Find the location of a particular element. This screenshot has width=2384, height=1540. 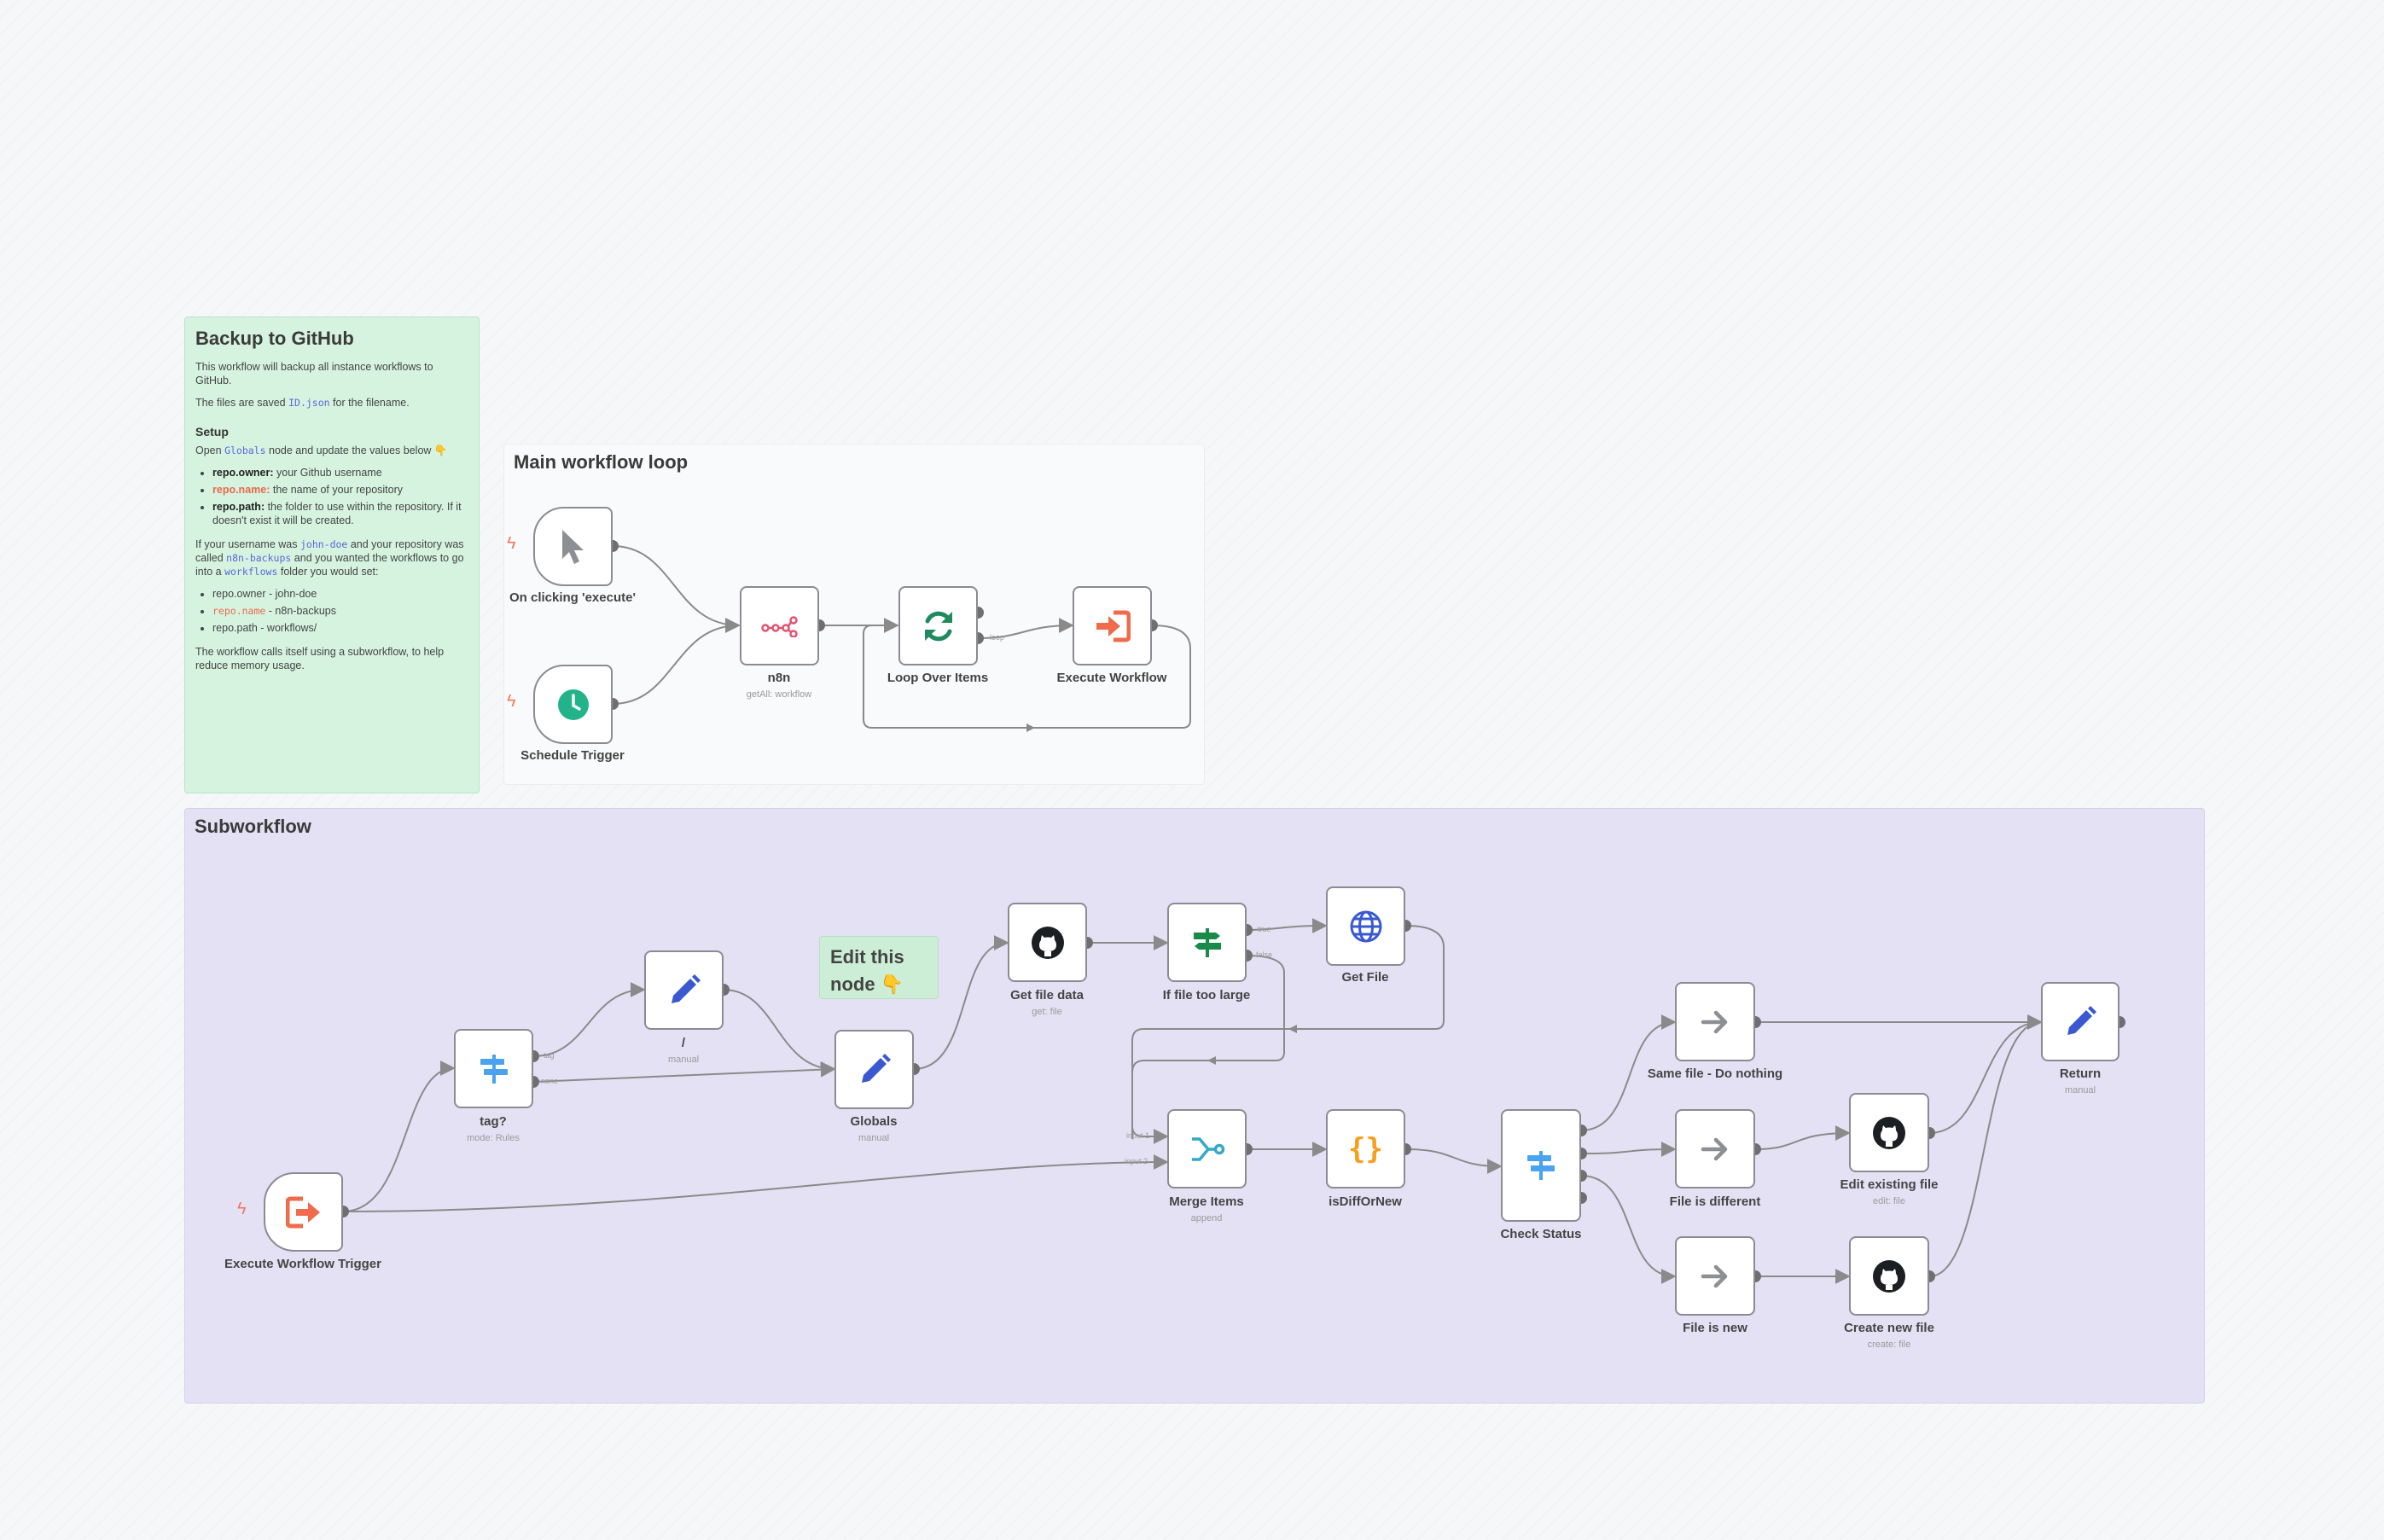

n8n-icon is located at coordinates (779, 626).